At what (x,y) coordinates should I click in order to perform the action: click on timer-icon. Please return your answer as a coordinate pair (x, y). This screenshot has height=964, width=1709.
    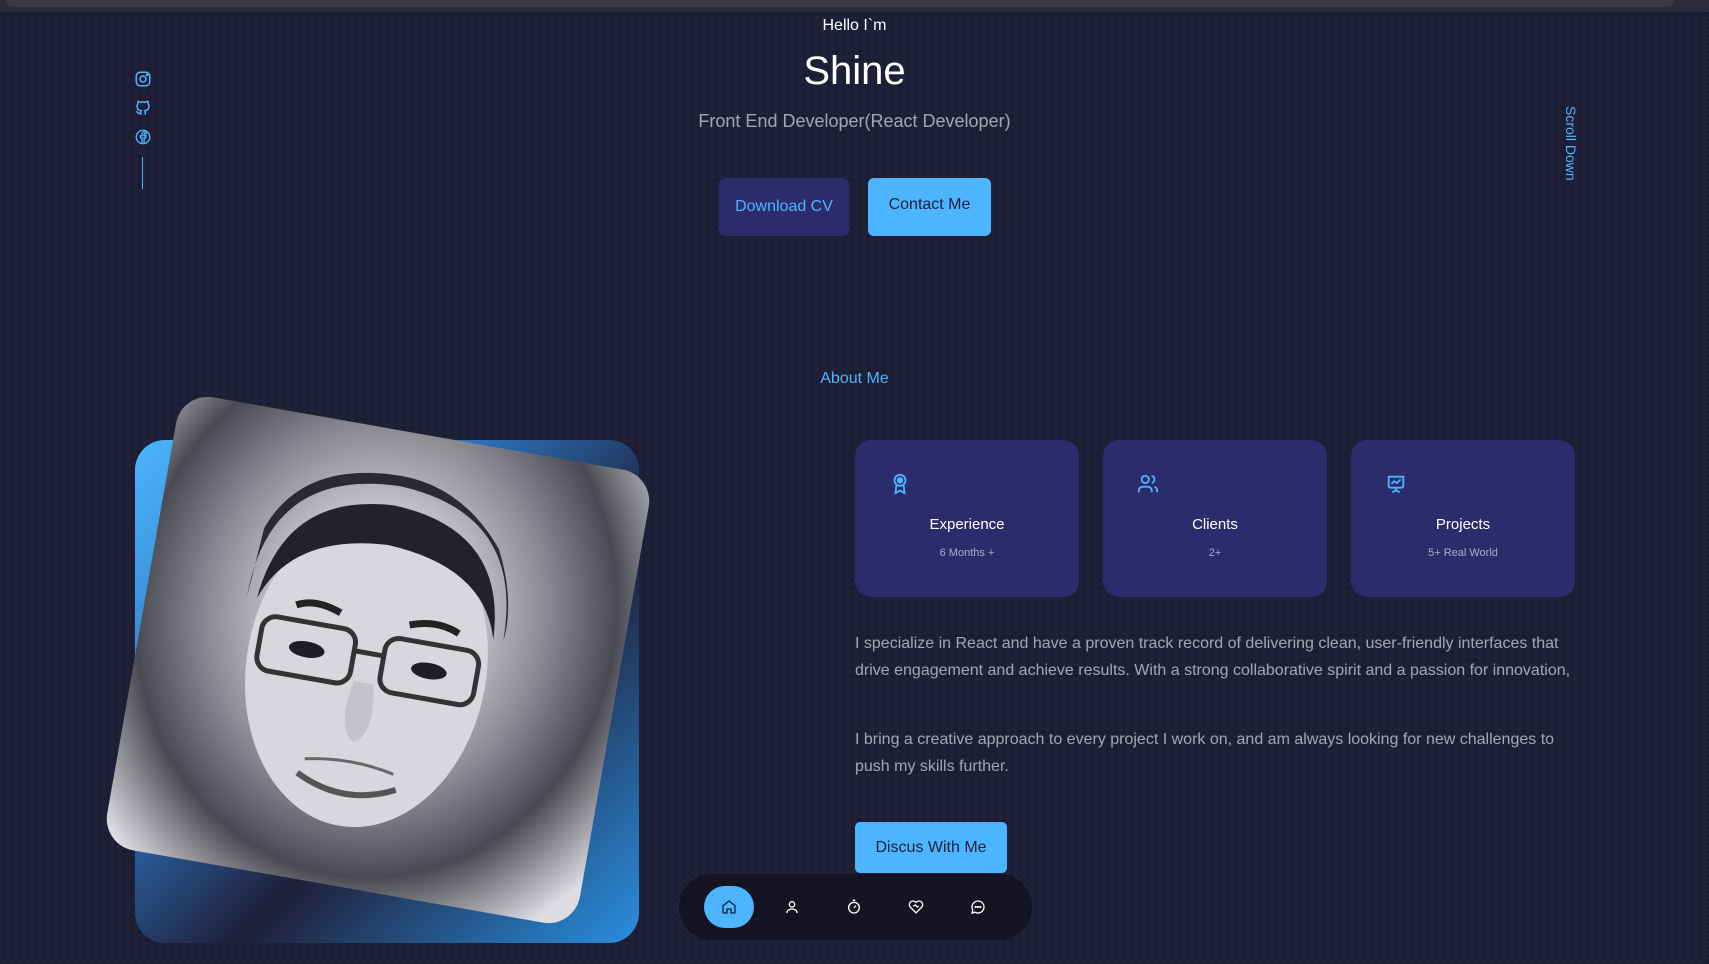
    Looking at the image, I should click on (854, 907).